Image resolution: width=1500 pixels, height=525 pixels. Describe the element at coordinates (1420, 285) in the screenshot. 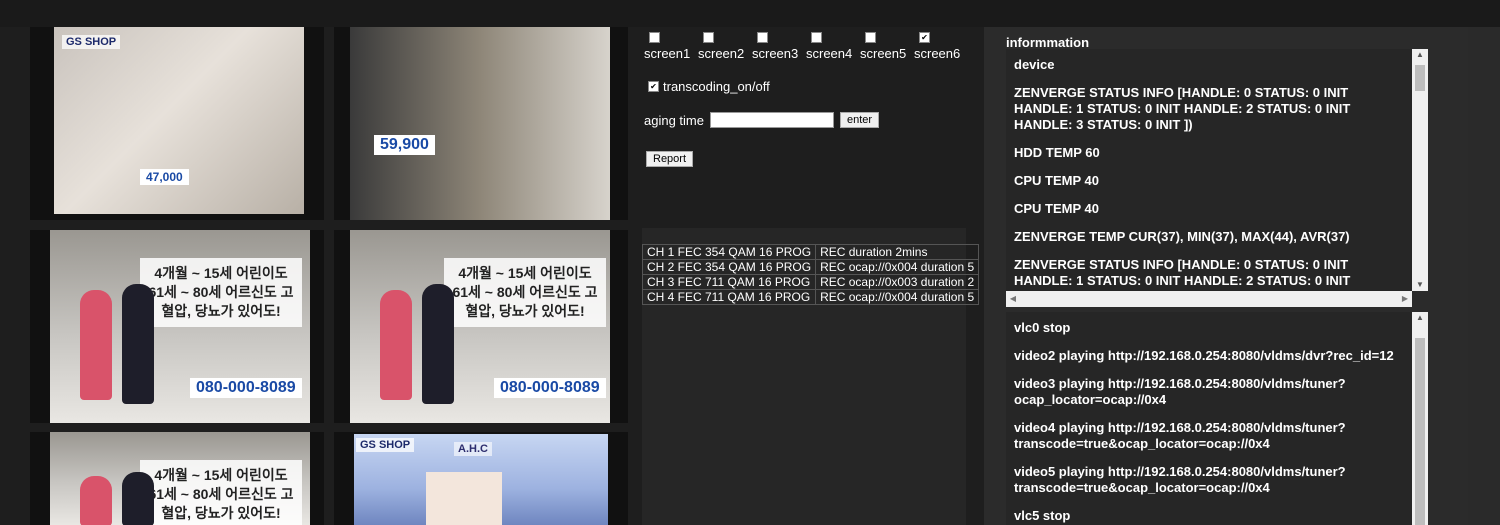

I see `scroll-down-icon: ▼` at that location.